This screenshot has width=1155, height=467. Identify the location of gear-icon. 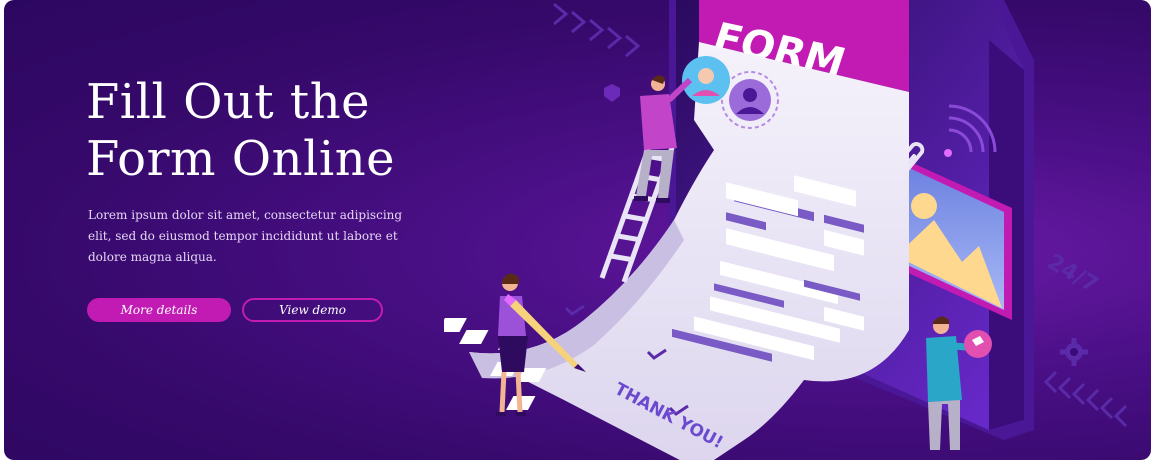
(1074, 352).